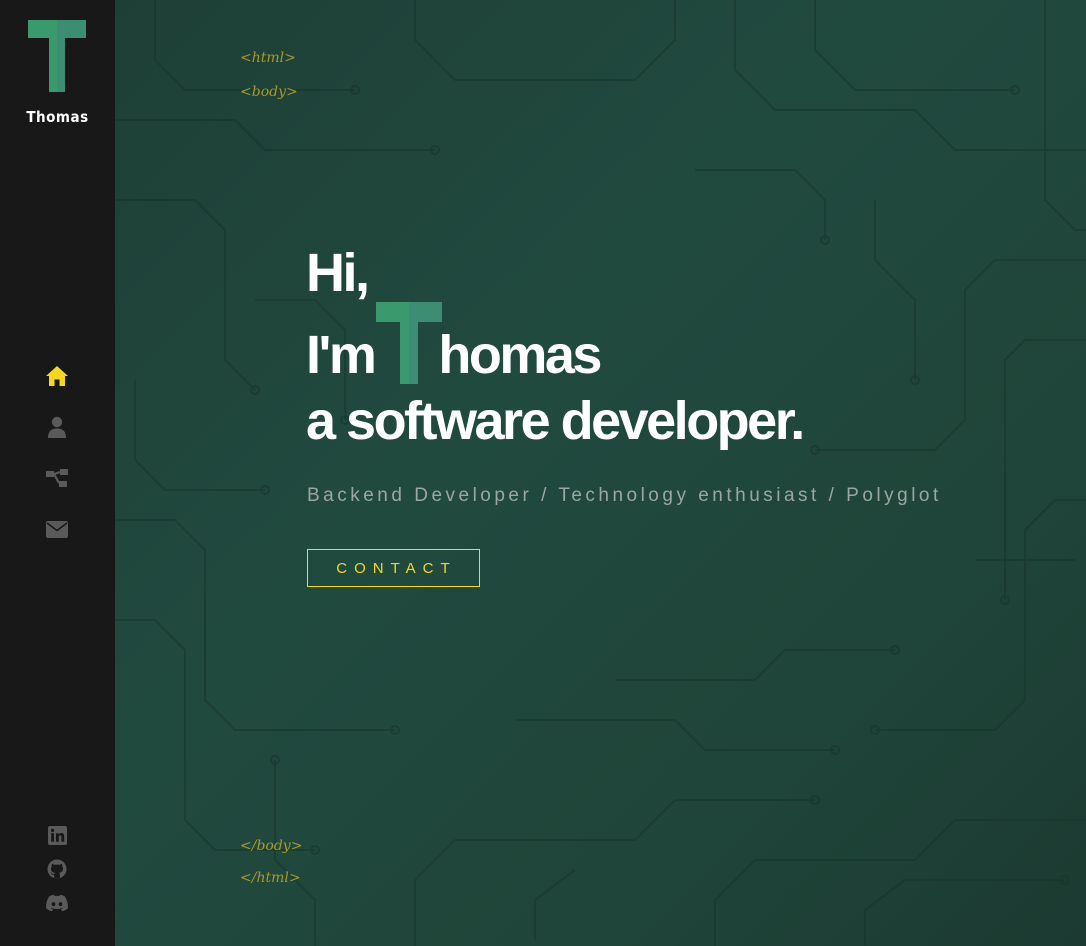 Image resolution: width=1086 pixels, height=946 pixels. What do you see at coordinates (269, 92) in the screenshot?
I see `body-open-tag: <body>` at bounding box center [269, 92].